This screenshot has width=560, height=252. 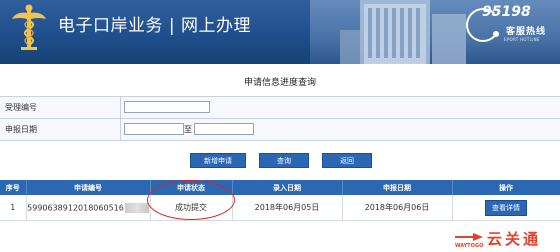 What do you see at coordinates (347, 160) in the screenshot?
I see `back-button: 返回` at bounding box center [347, 160].